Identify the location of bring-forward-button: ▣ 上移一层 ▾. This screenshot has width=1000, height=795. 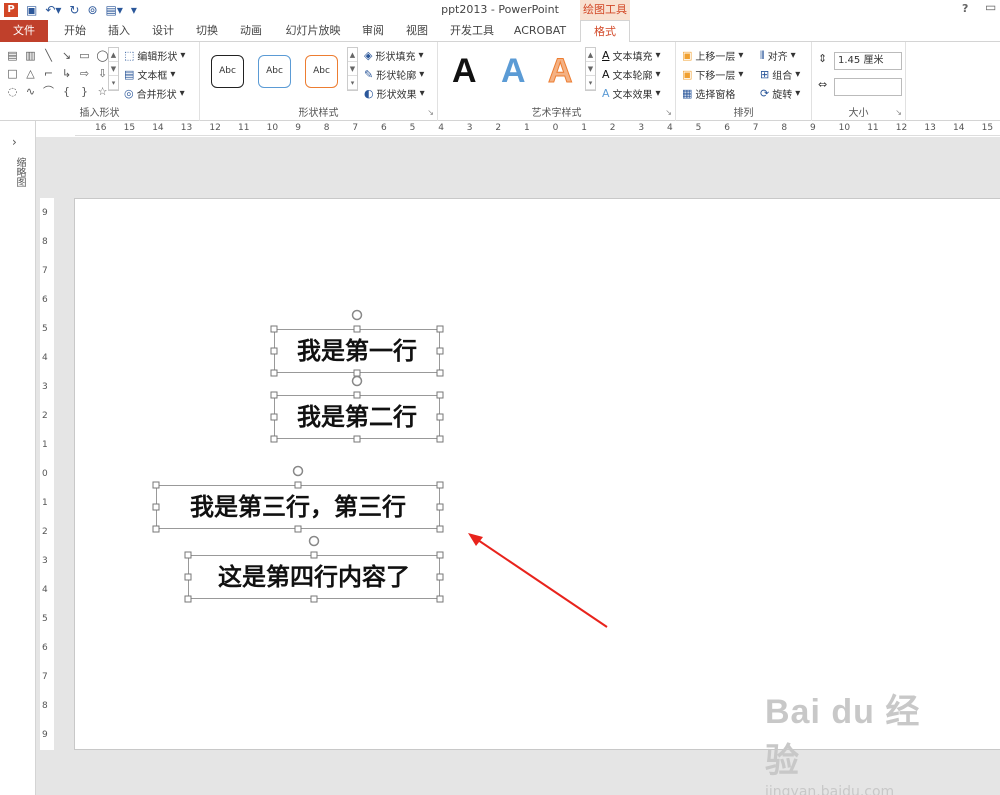
(712, 55).